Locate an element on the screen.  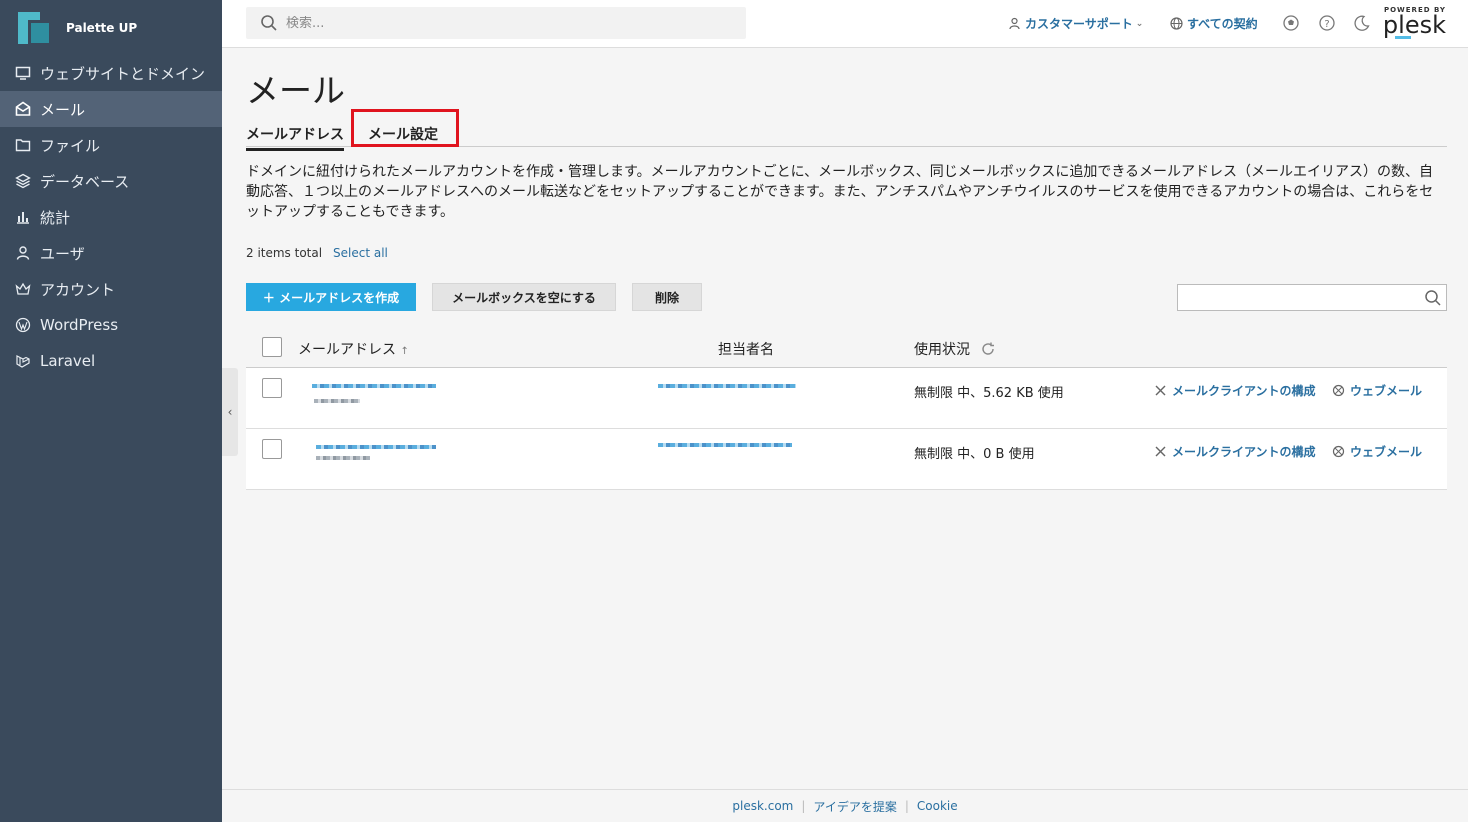
search-input is located at coordinates (506, 23).